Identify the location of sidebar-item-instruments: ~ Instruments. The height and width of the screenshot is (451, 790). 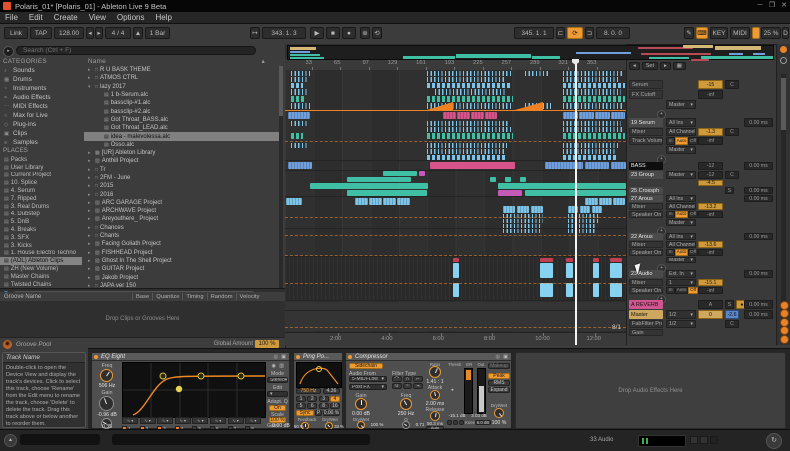
(41, 88).